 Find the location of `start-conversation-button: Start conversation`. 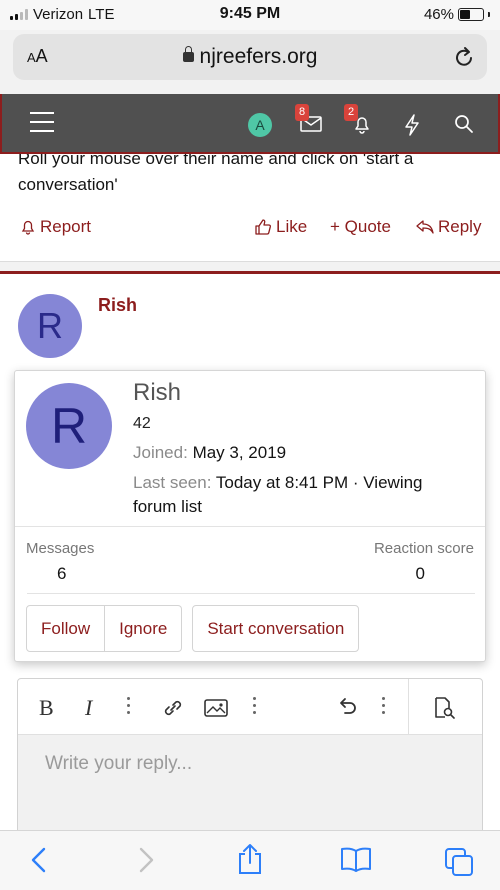

start-conversation-button: Start conversation is located at coordinates (276, 628).